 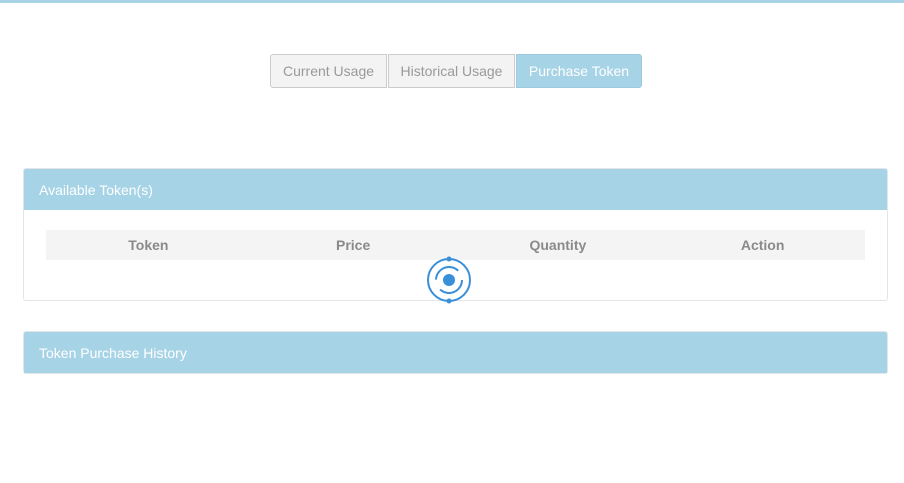 I want to click on tab-current-usage: Current Usage, so click(x=328, y=71).